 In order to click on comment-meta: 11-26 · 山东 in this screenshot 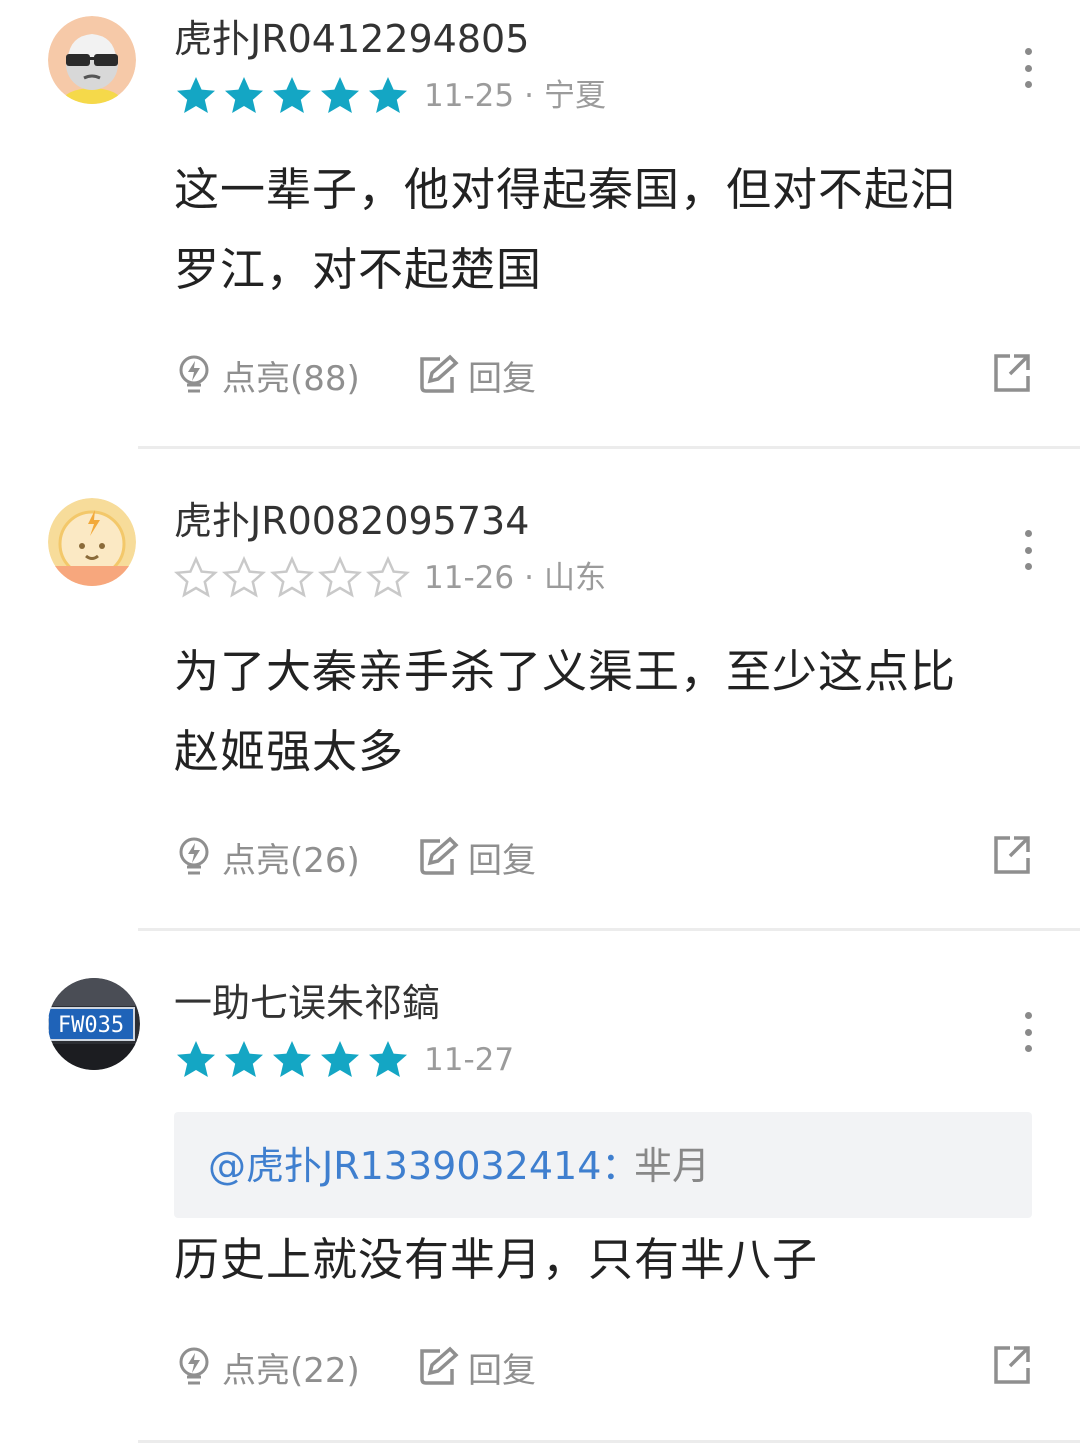, I will do `click(515, 578)`.